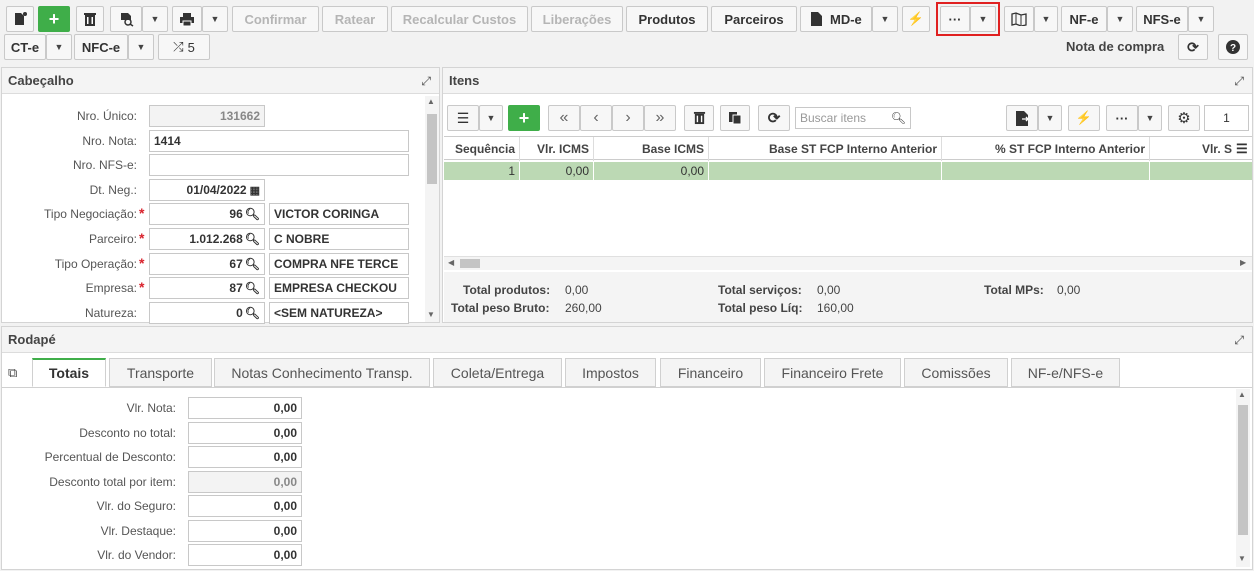 This screenshot has height=571, width=1254. What do you see at coordinates (524, 118) in the screenshot?
I see `add-item-button: +` at bounding box center [524, 118].